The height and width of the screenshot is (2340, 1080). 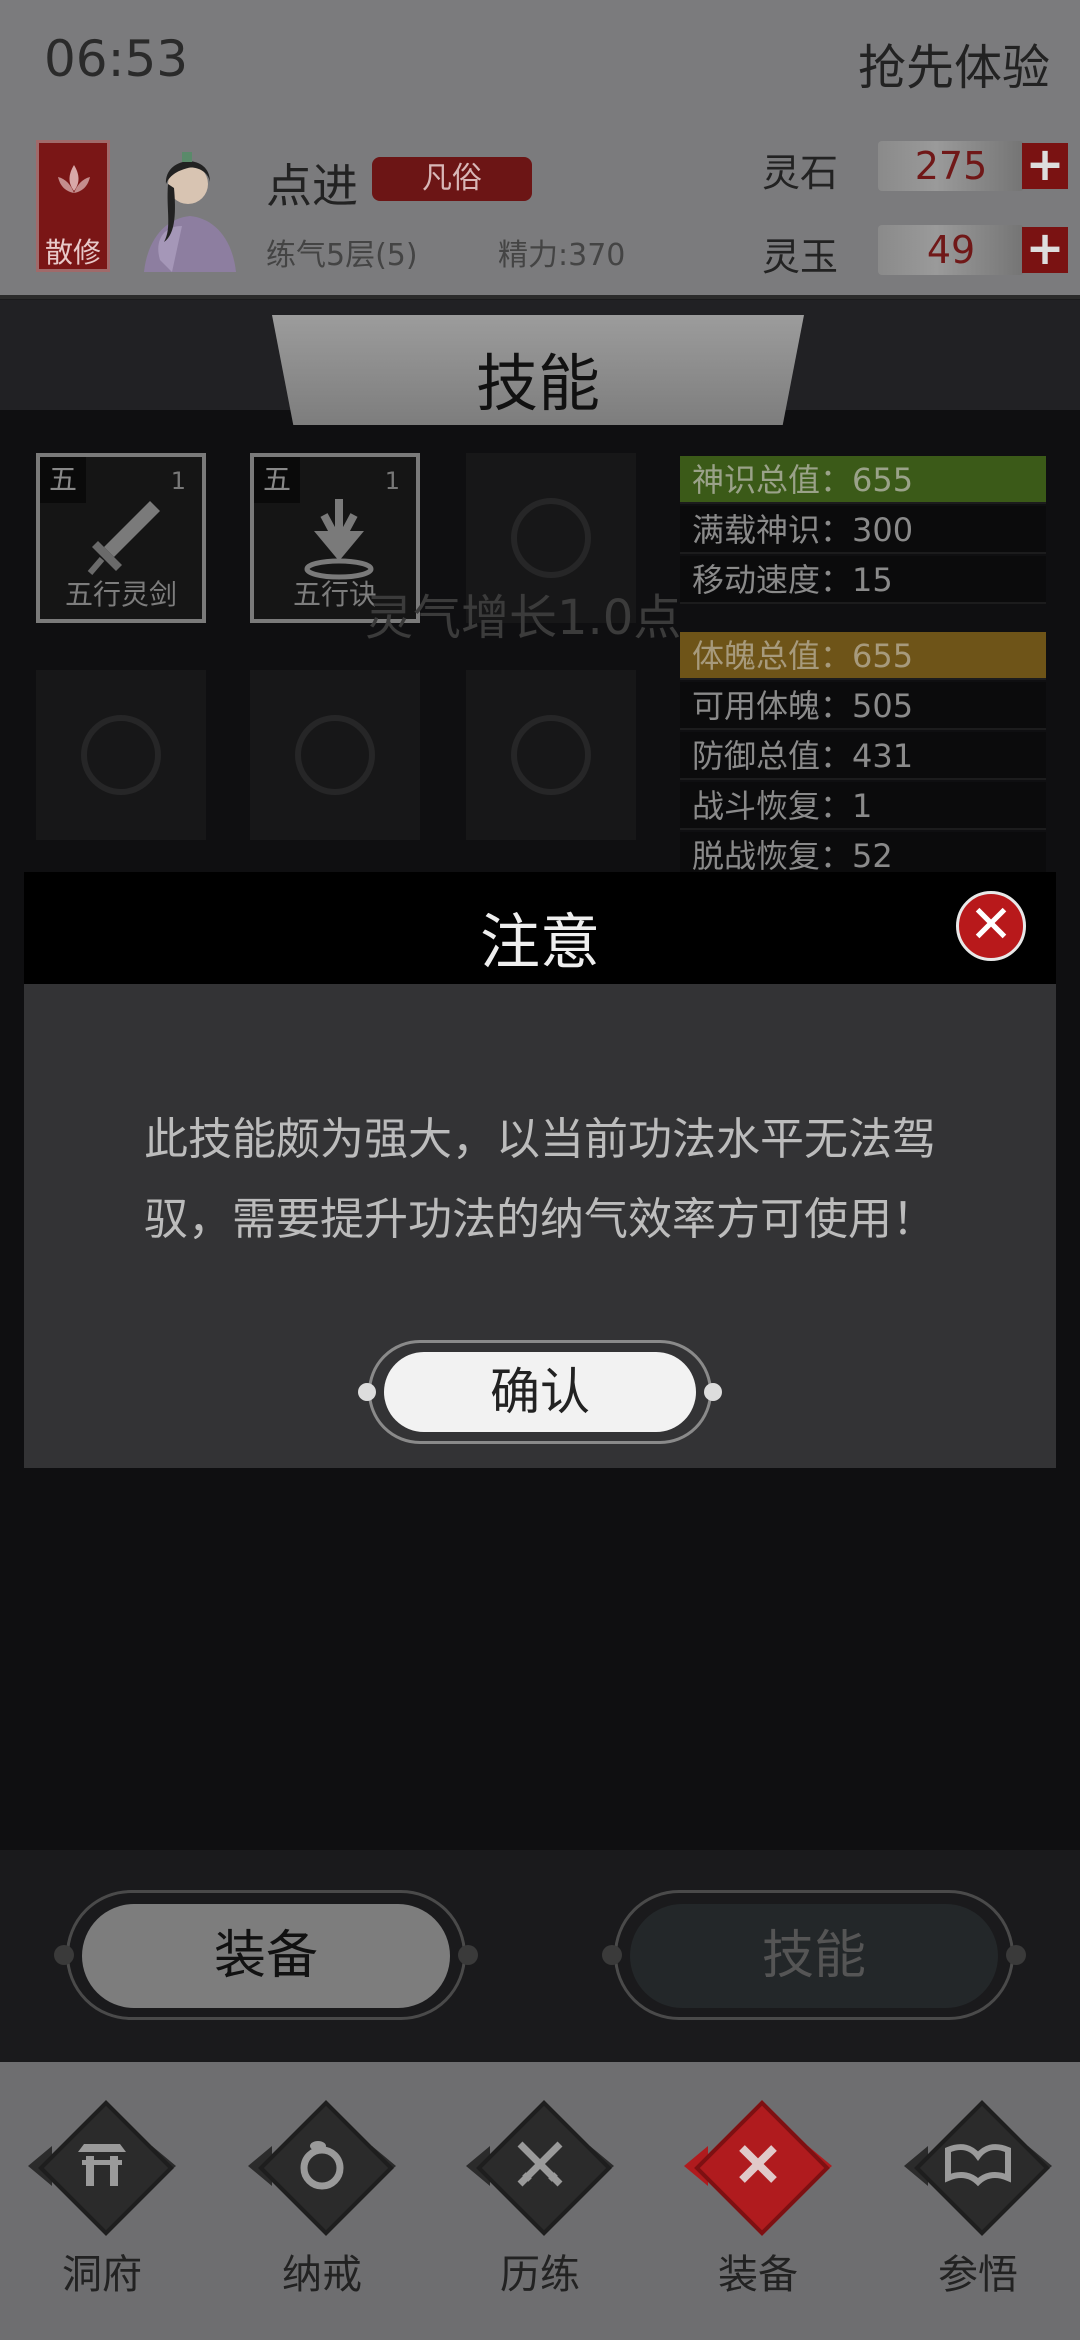 I want to click on avatar, so click(x=190, y=206).